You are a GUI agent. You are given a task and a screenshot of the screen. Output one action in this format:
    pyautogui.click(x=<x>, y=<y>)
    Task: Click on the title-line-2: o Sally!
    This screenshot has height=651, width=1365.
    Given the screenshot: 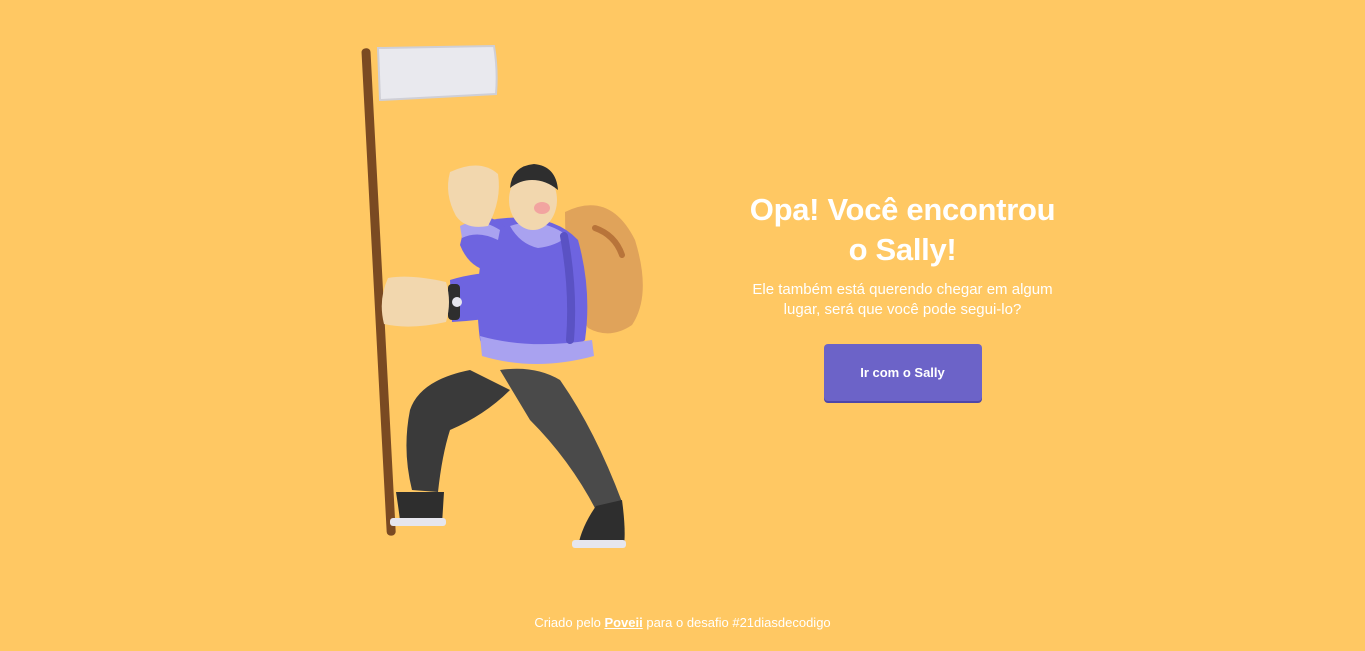 What is the action you would take?
    pyautogui.click(x=902, y=249)
    